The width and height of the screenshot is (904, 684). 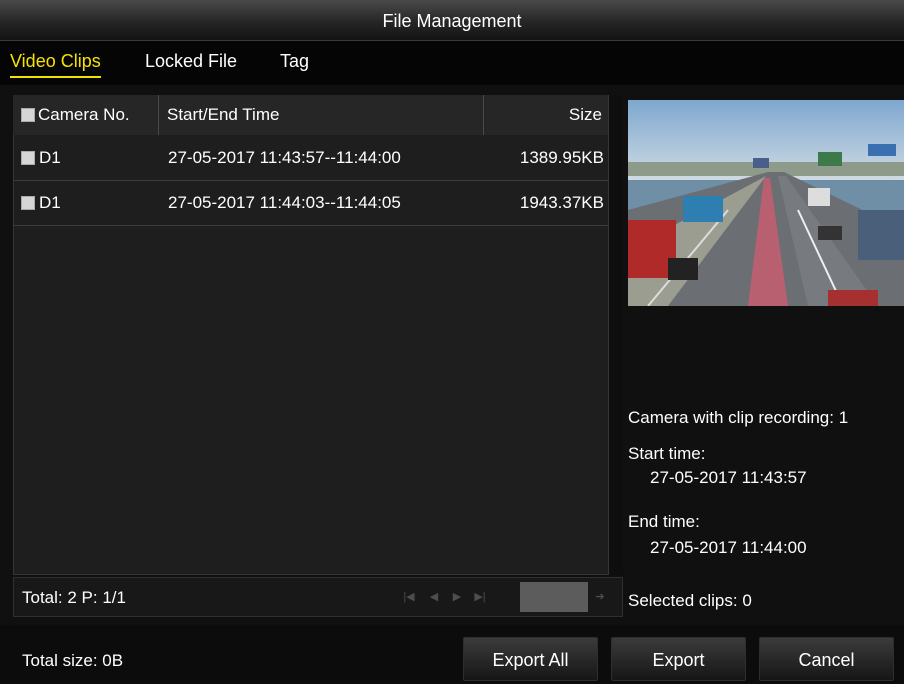 I want to click on header-start-end-time: Start/End Time, so click(x=223, y=115).